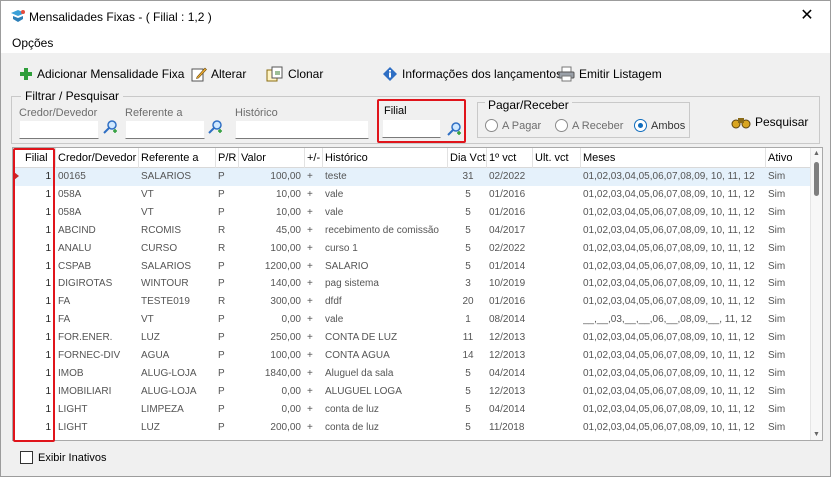 The width and height of the screenshot is (831, 477). What do you see at coordinates (552, 158) in the screenshot?
I see `col-header-ult-vct: Ult. vct` at bounding box center [552, 158].